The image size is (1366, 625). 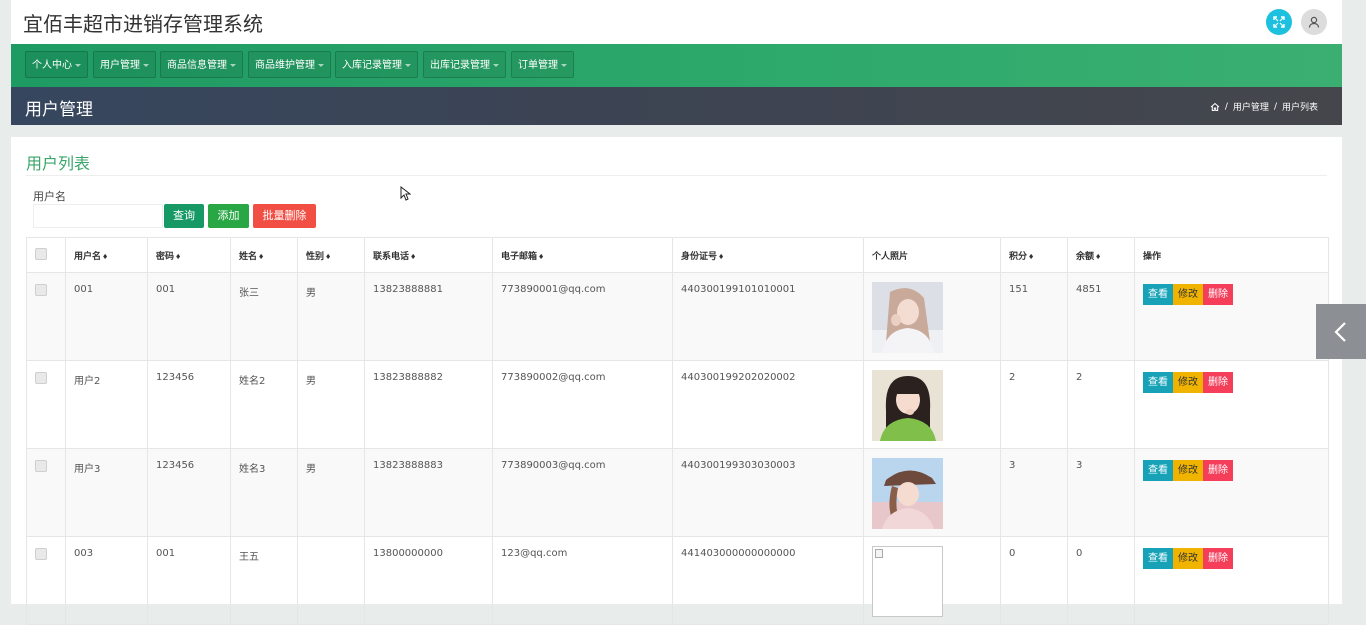 What do you see at coordinates (582, 580) in the screenshot?
I see `cell-email: 123@qq.com` at bounding box center [582, 580].